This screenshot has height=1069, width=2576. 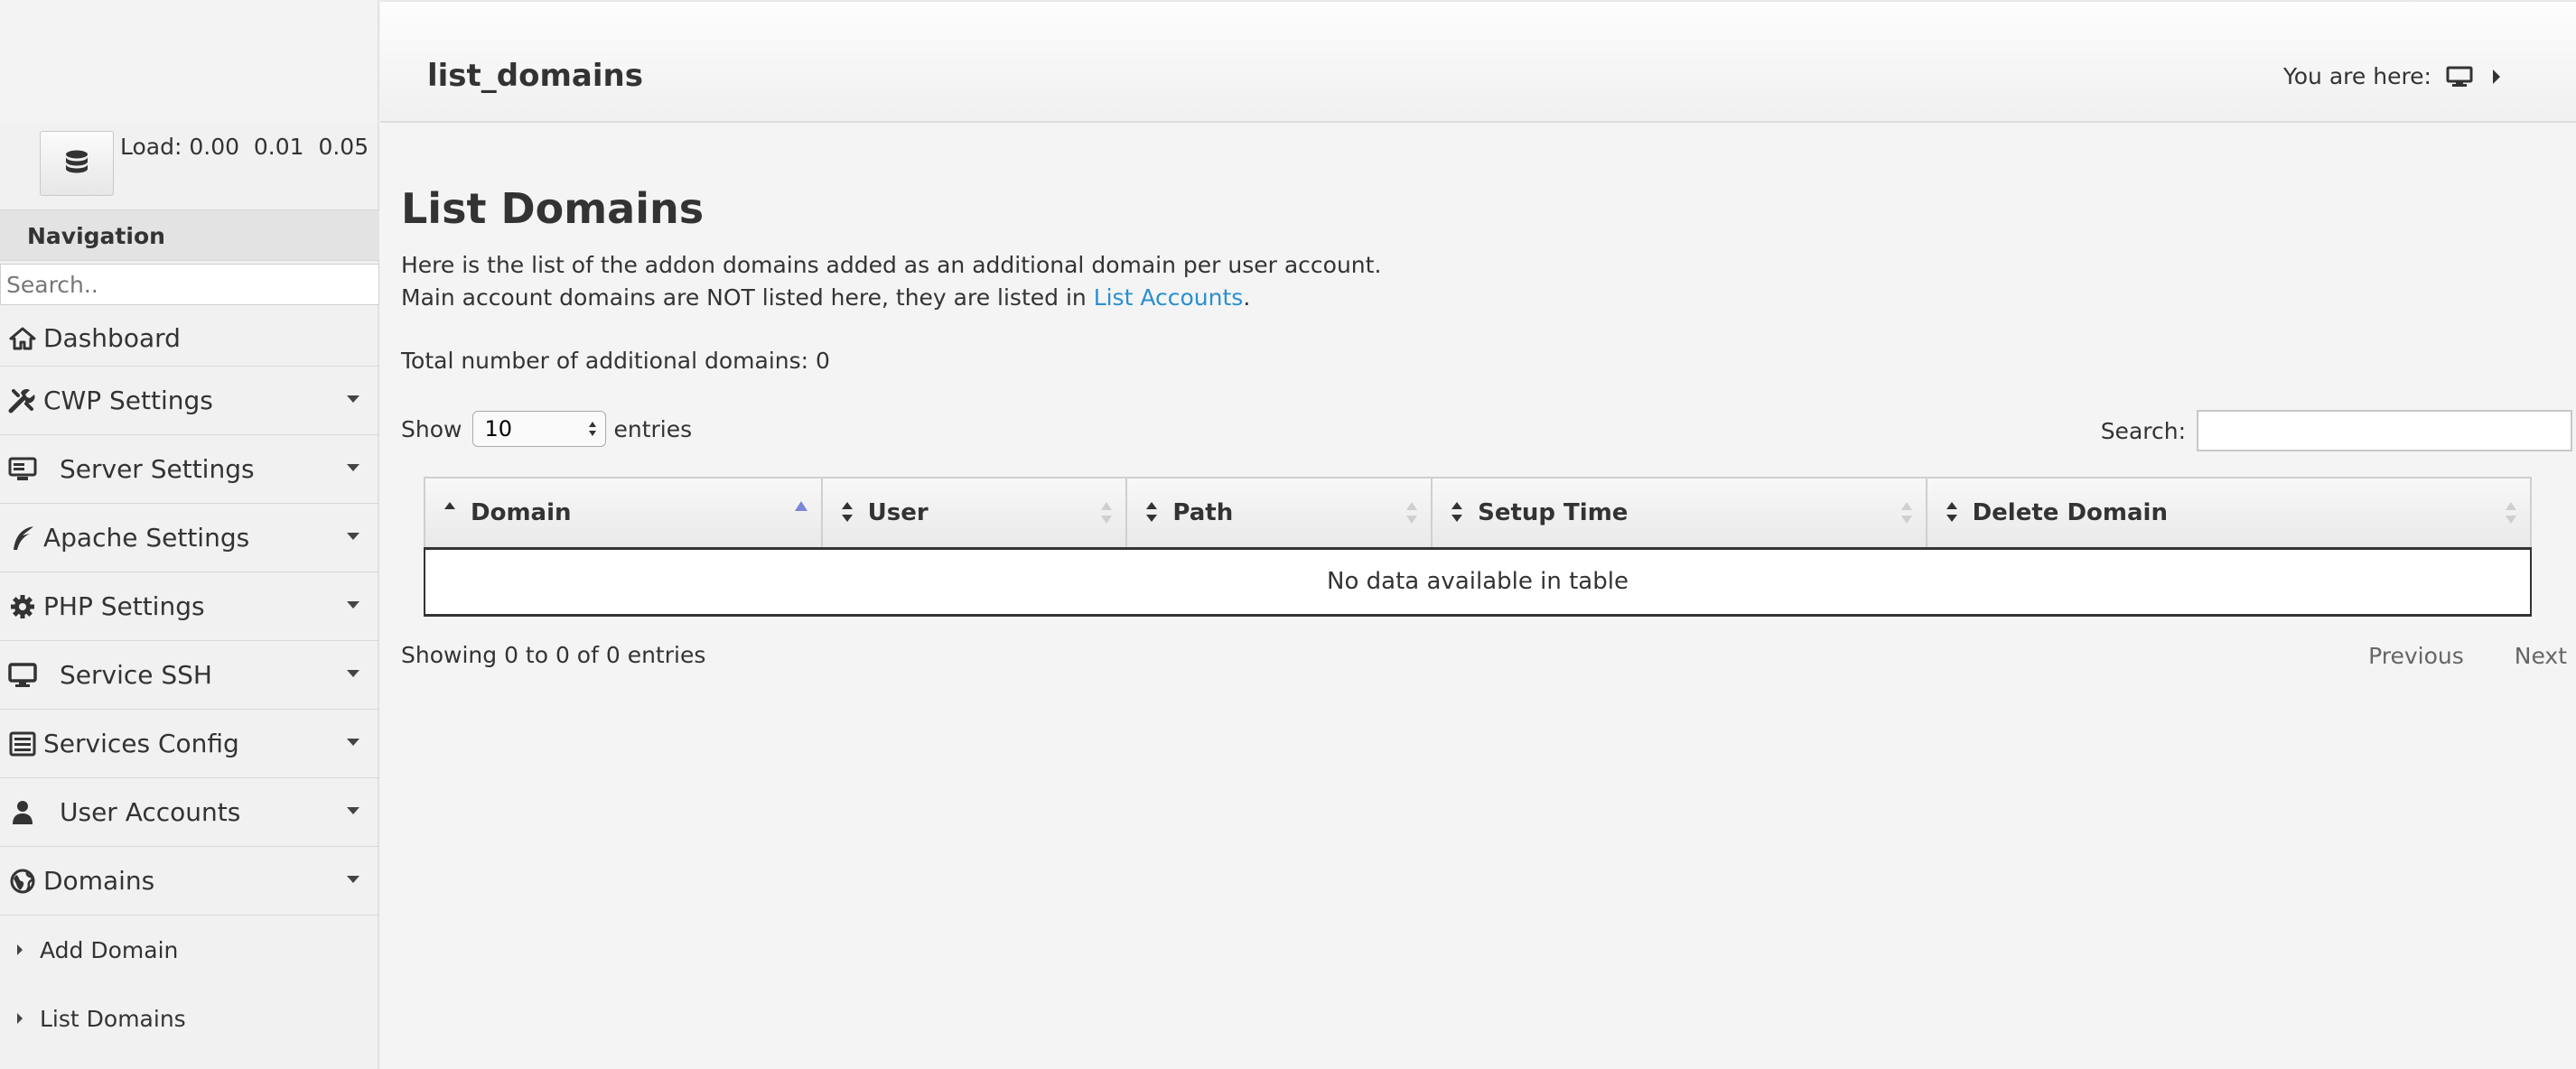 I want to click on database-button, so click(x=77, y=163).